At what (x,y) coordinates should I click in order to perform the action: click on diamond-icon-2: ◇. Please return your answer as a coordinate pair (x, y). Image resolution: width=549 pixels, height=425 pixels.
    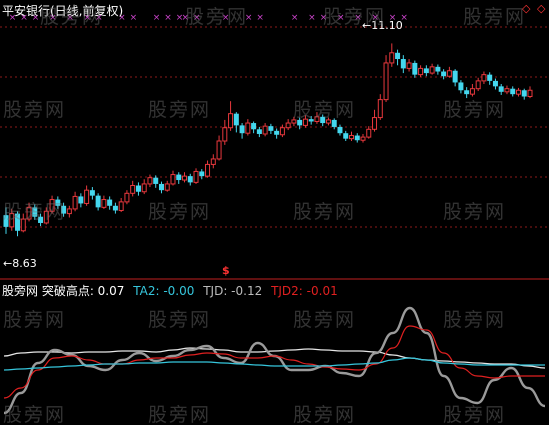
    Looking at the image, I should click on (541, 8).